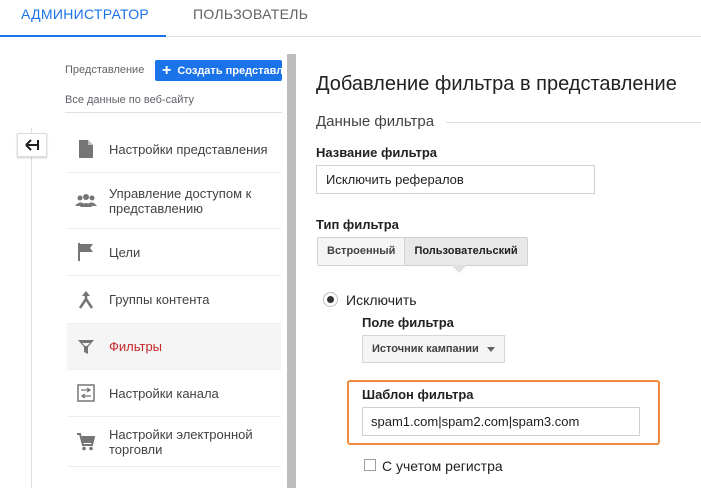 The height and width of the screenshot is (488, 701). What do you see at coordinates (180, 200) in the screenshot?
I see `nav-label: Управление доступом к представлению` at bounding box center [180, 200].